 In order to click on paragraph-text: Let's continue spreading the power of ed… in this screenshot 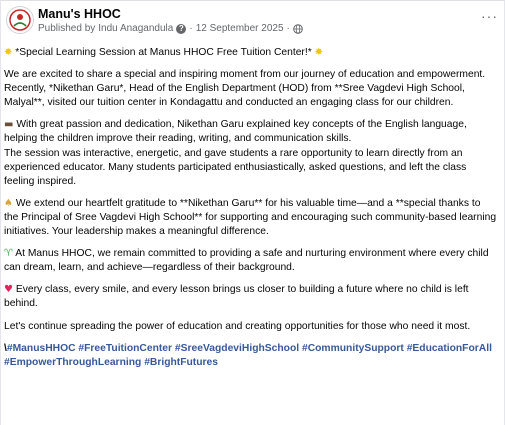, I will do `click(237, 326)`.